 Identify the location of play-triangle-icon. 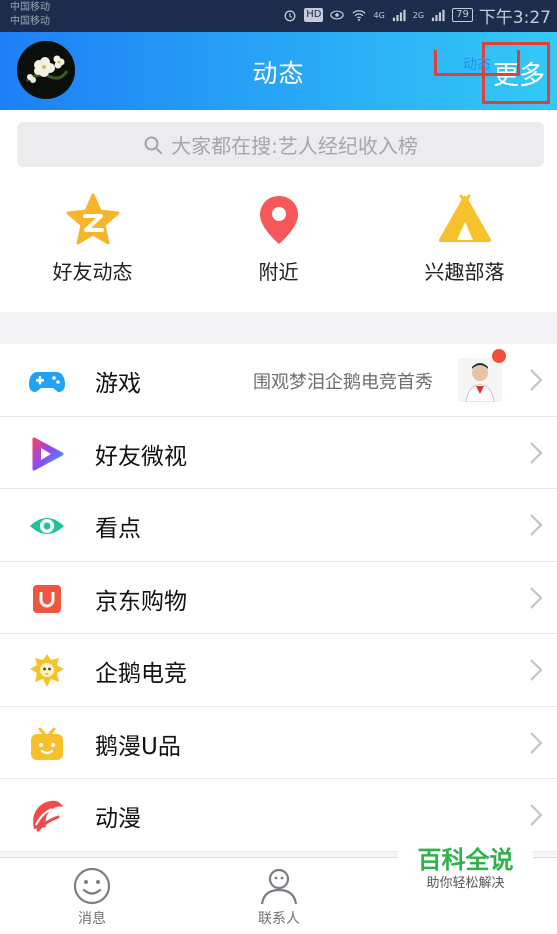
(48, 453).